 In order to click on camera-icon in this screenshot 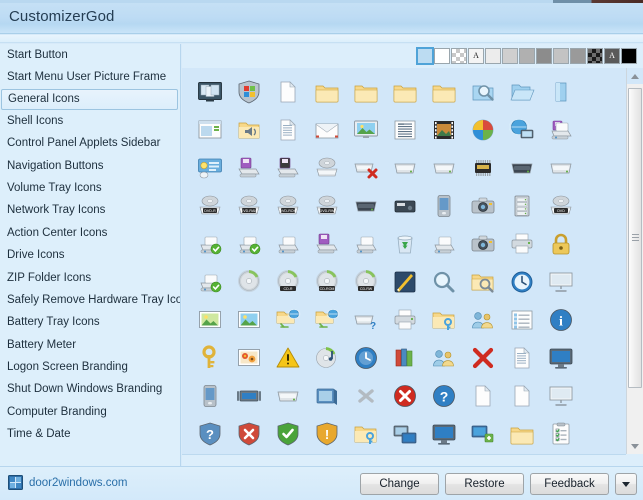, I will do `click(482, 206)`.